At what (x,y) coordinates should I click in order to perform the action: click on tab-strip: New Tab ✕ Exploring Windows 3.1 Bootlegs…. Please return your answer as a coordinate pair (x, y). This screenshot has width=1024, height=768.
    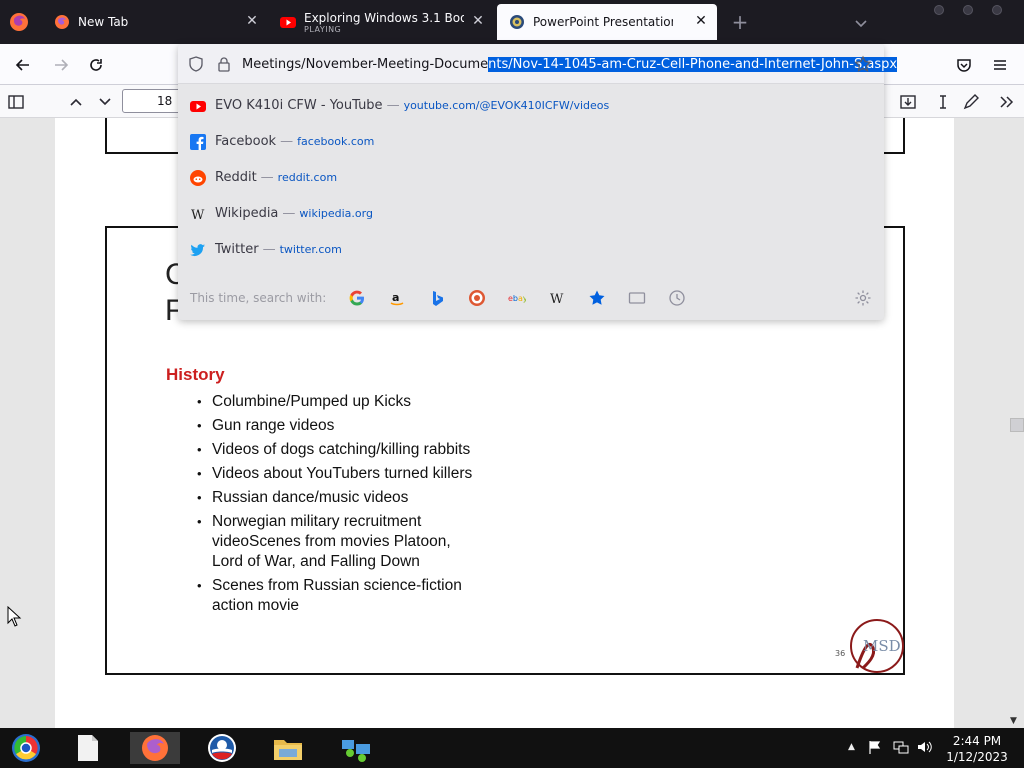
    Looking at the image, I should click on (512, 22).